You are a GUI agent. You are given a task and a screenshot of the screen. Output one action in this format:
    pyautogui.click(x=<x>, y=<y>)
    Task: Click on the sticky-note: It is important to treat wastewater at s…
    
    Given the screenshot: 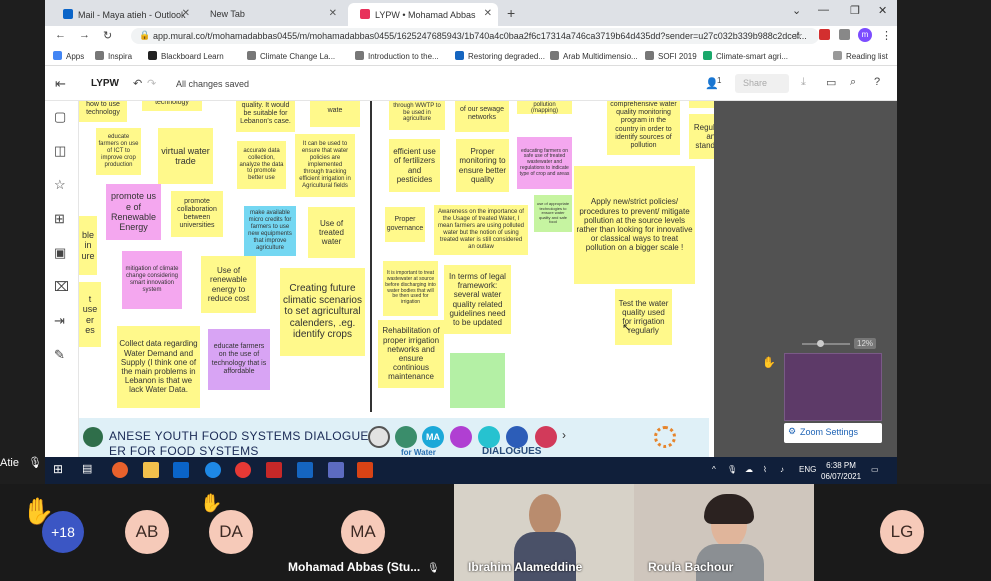 What is the action you would take?
    pyautogui.click(x=410, y=288)
    